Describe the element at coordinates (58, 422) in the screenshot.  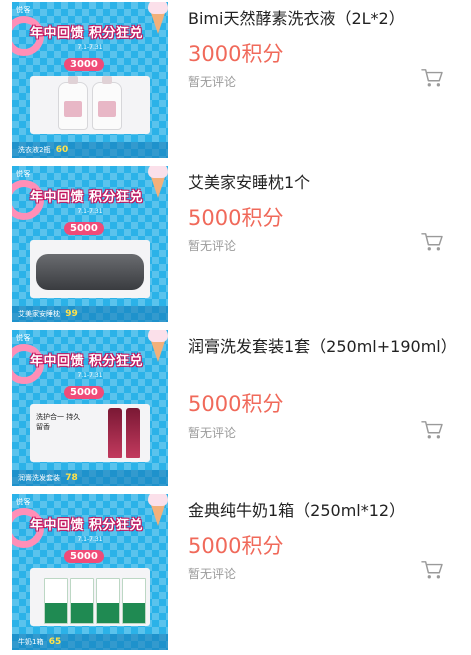
I see `product-slogan: 洗护合一 持久留香` at that location.